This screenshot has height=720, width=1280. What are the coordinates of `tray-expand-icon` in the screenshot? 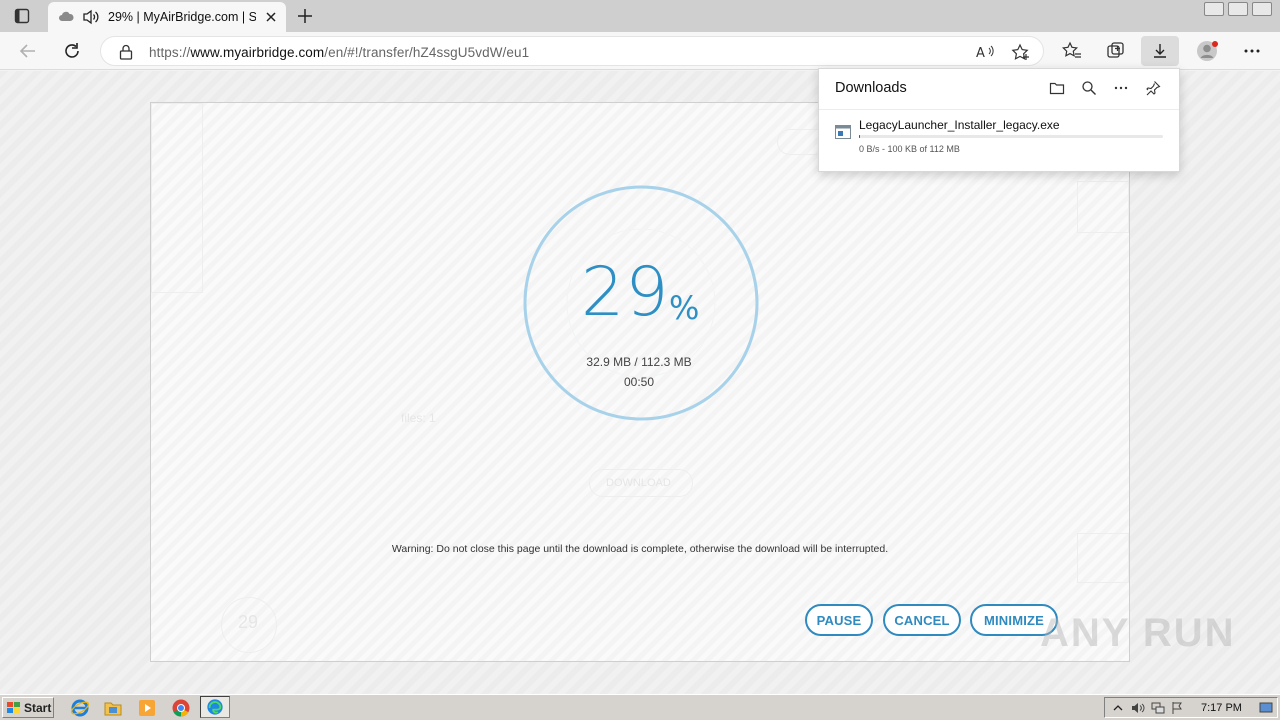 It's located at (1118, 708).